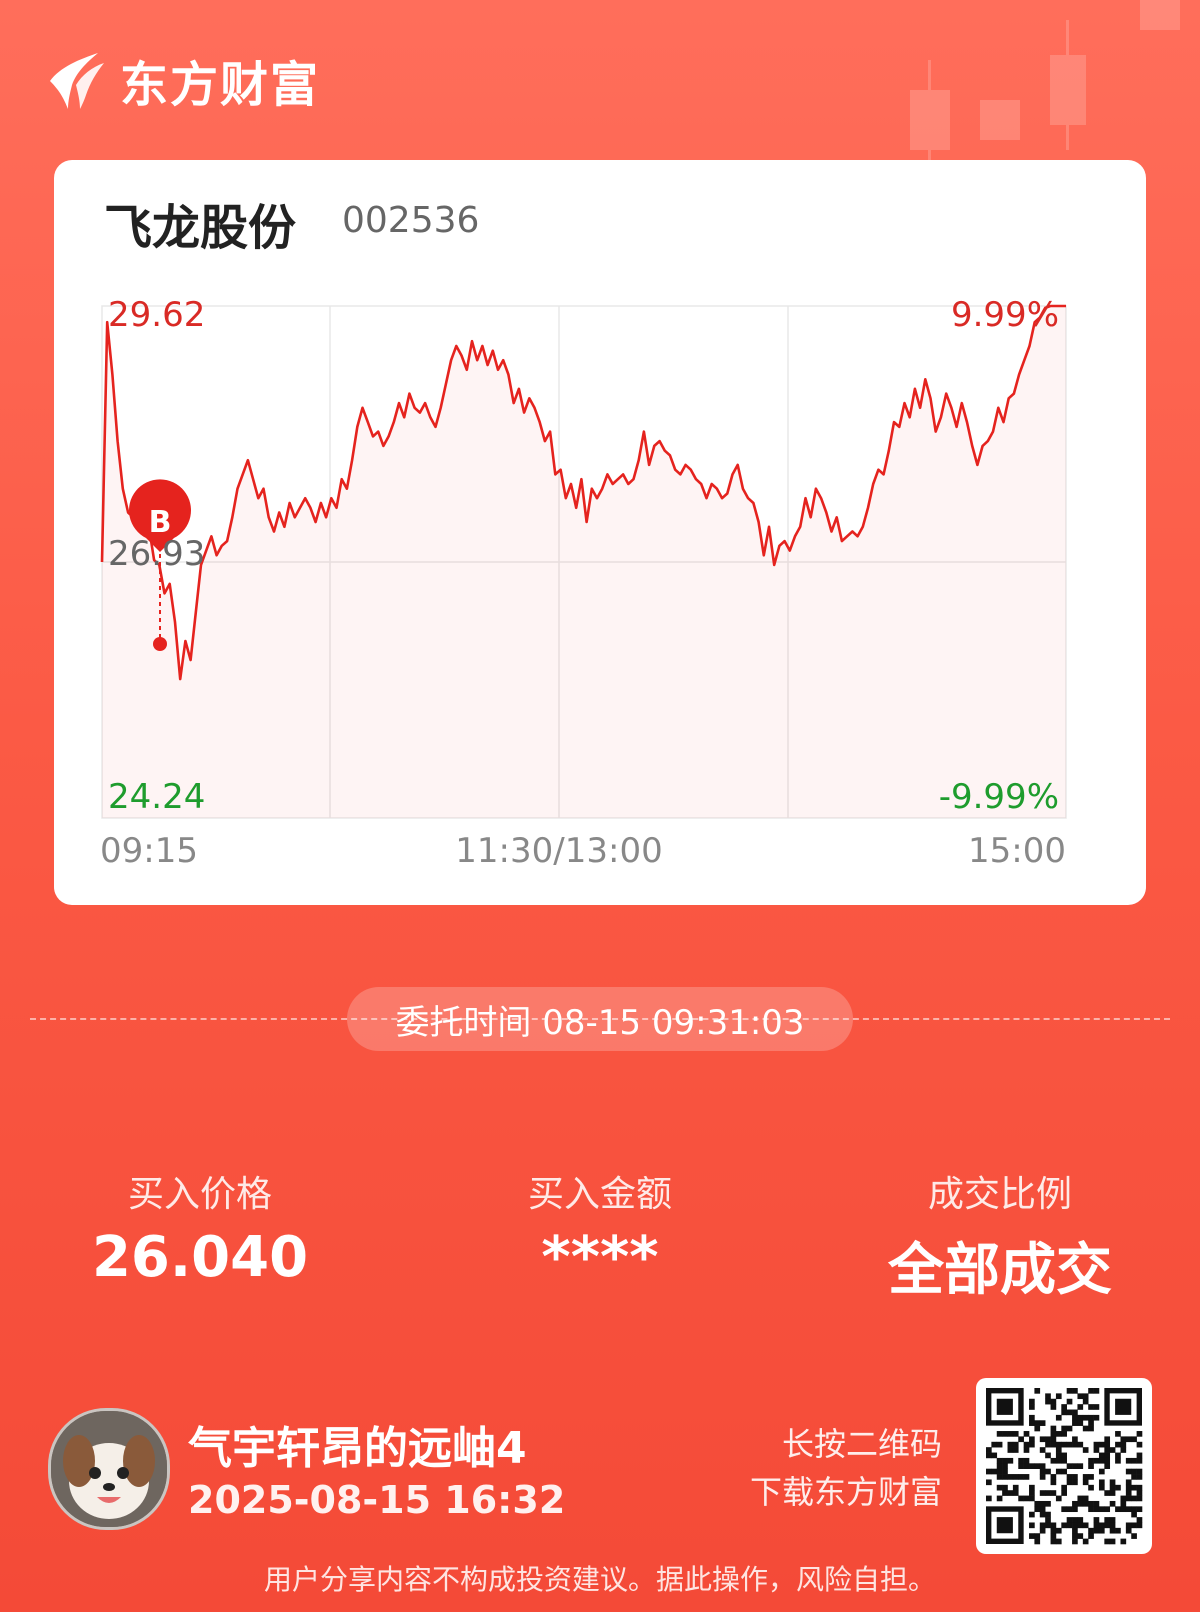  I want to click on trade-stats: 买入价格 26.040 买入金额 **** 成交比例 全部成交, so click(600, 1234).